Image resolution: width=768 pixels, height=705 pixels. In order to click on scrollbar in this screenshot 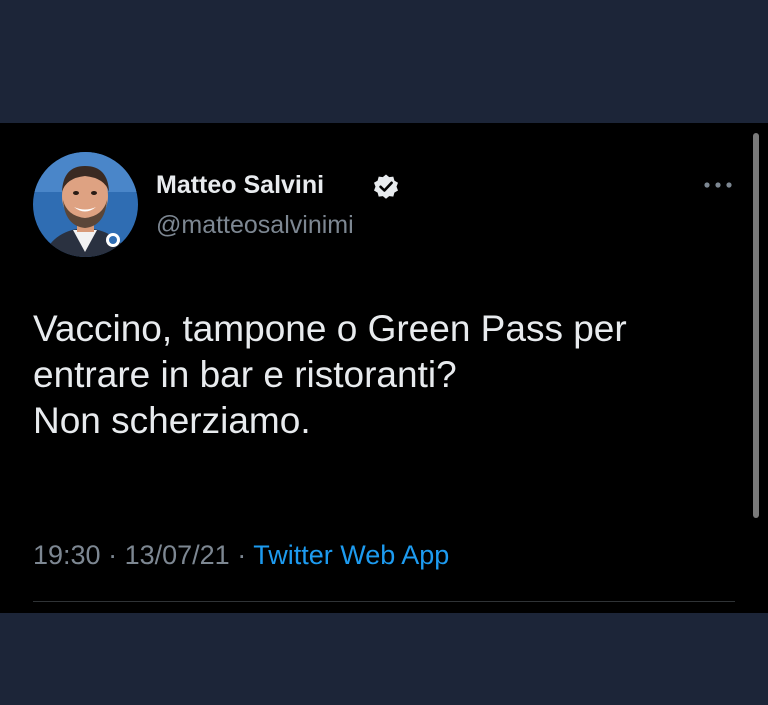, I will do `click(756, 325)`.